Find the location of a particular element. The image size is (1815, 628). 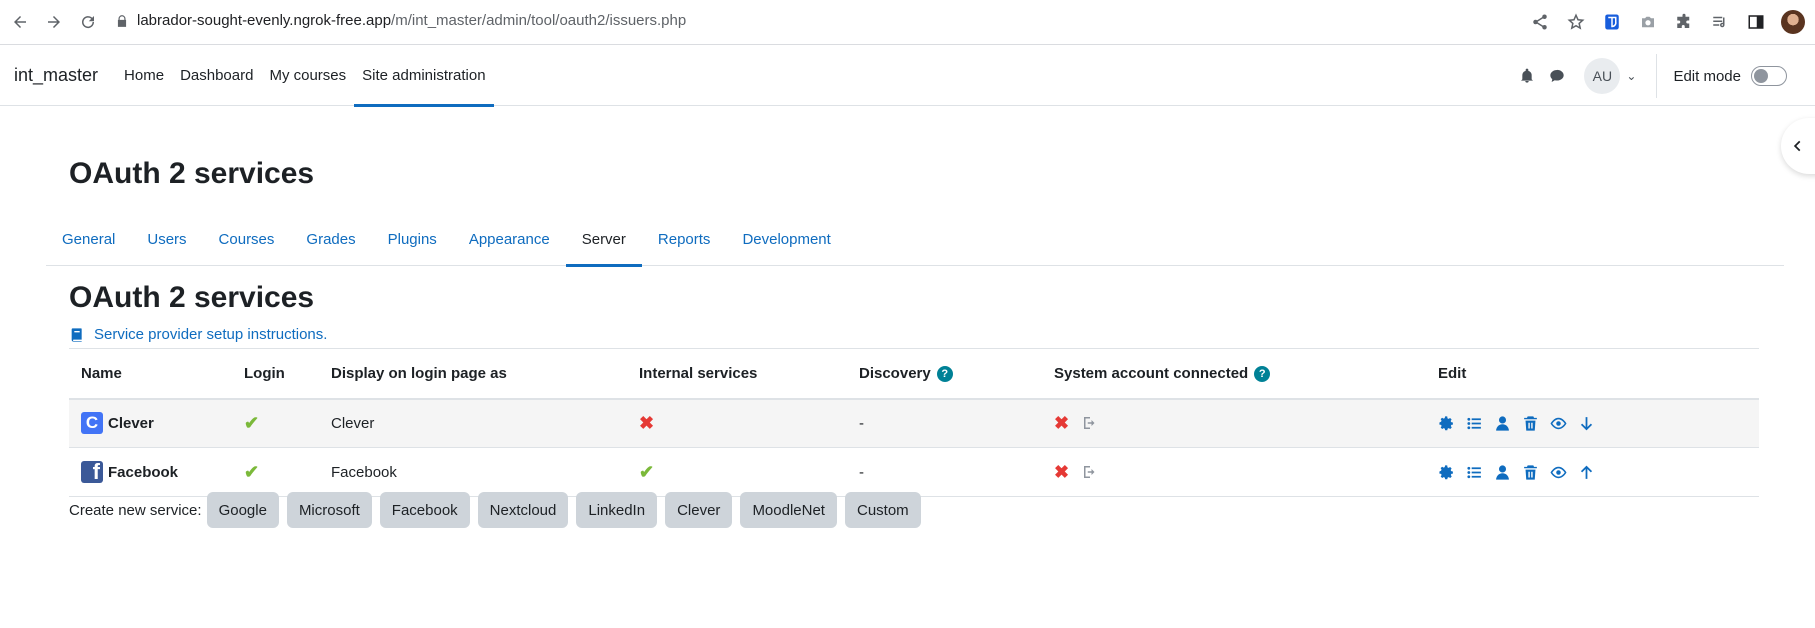

display-name: Facebook is located at coordinates (473, 472).